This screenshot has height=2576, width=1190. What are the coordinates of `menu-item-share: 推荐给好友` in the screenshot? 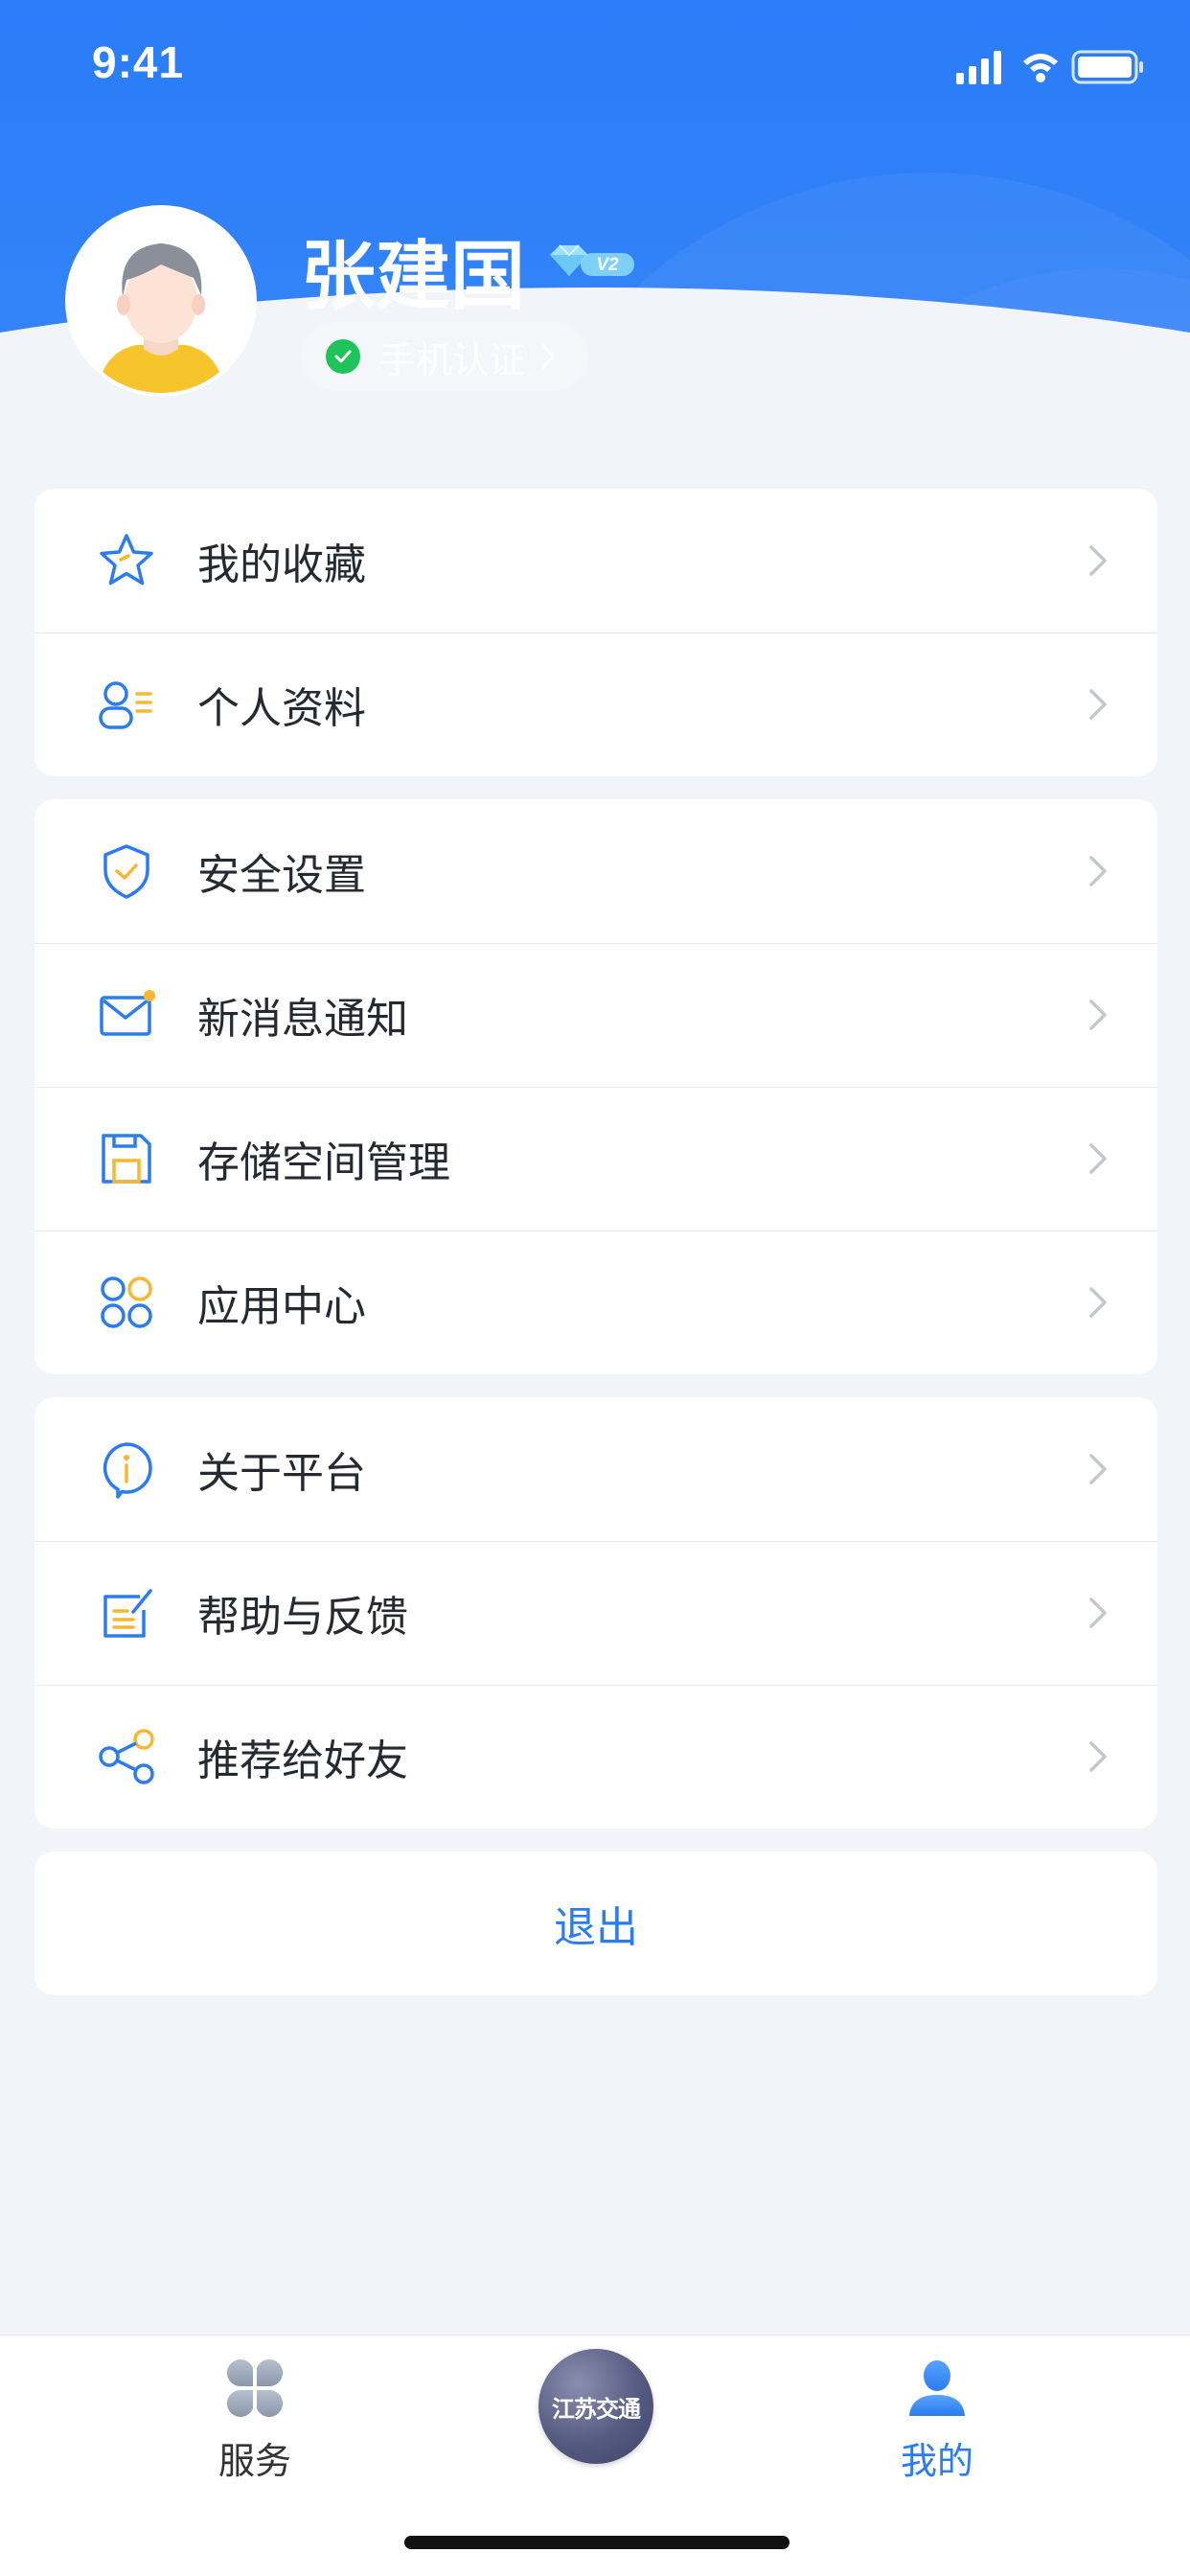 It's located at (595, 1756).